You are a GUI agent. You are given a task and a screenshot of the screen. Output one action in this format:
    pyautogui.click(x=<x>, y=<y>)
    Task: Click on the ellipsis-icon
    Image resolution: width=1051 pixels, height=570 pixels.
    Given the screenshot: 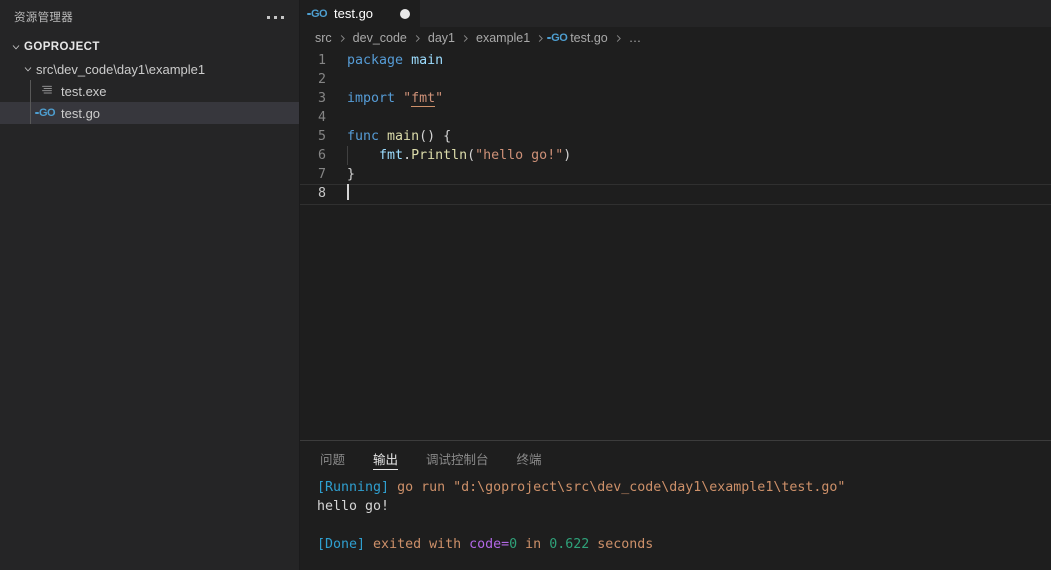 What is the action you would take?
    pyautogui.click(x=276, y=17)
    